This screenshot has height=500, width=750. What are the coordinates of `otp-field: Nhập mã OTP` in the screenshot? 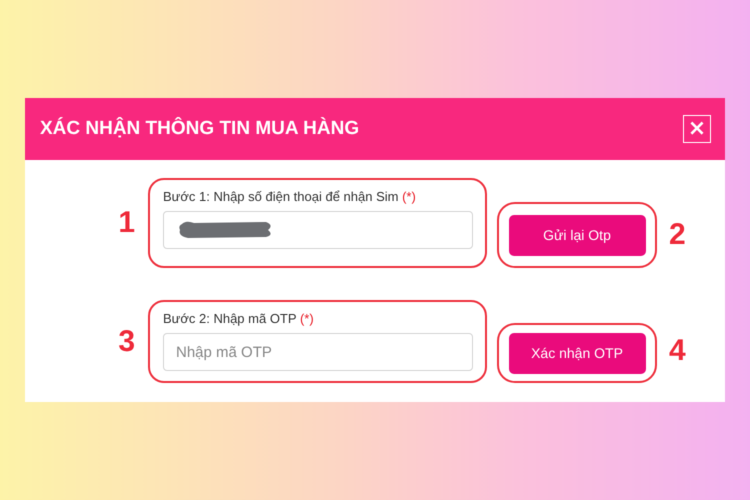 It's located at (318, 352).